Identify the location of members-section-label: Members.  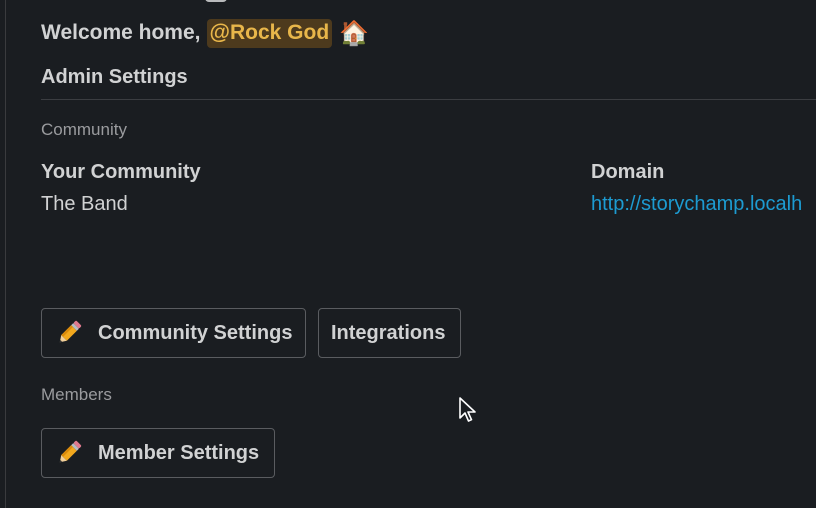
(76, 394).